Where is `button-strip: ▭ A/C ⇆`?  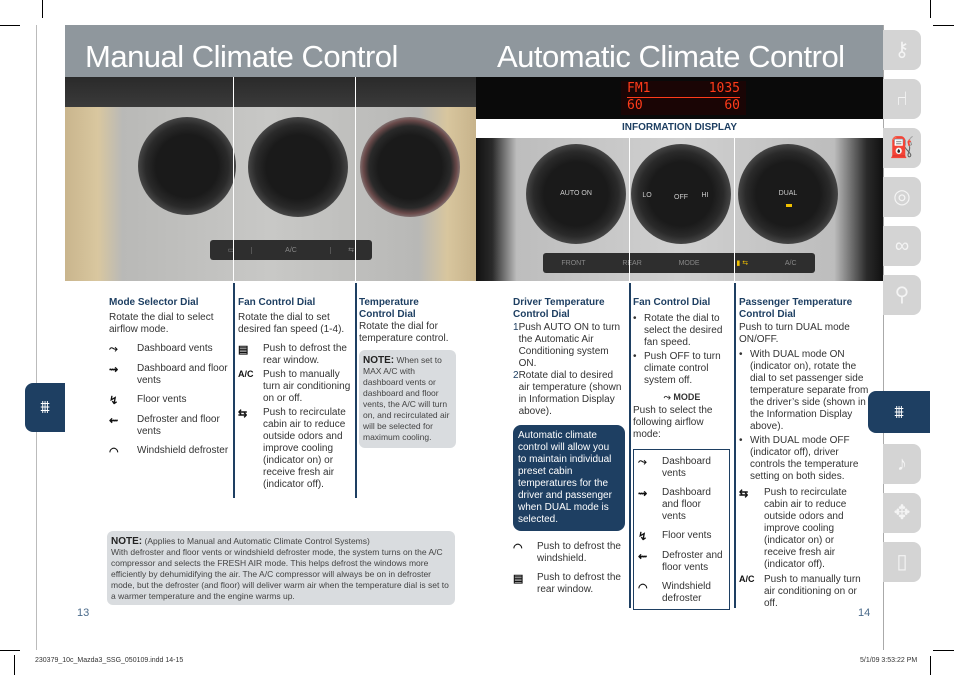
button-strip: ▭ A/C ⇆ is located at coordinates (291, 250).